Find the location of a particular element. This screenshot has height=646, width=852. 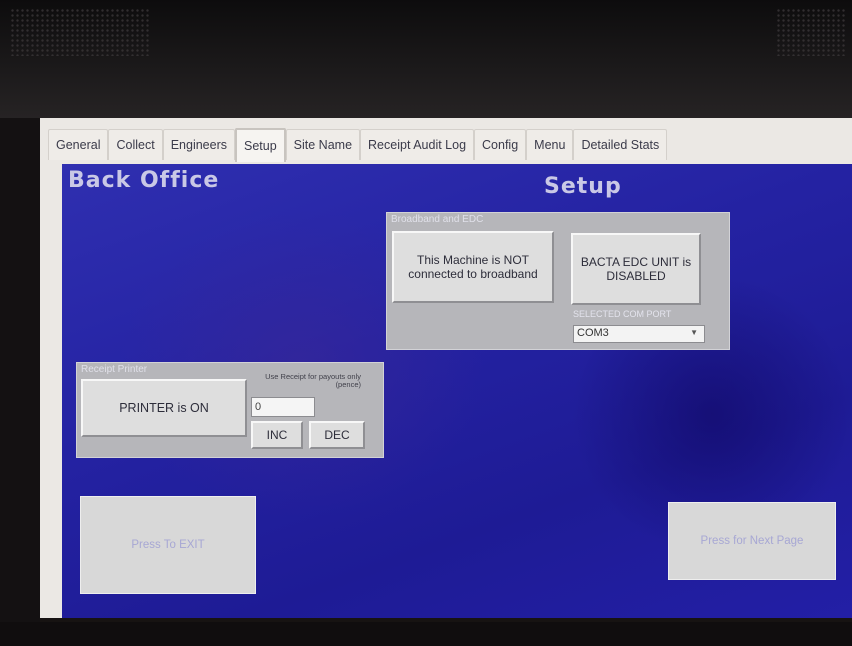

com-port-value: COM3 is located at coordinates (593, 333).